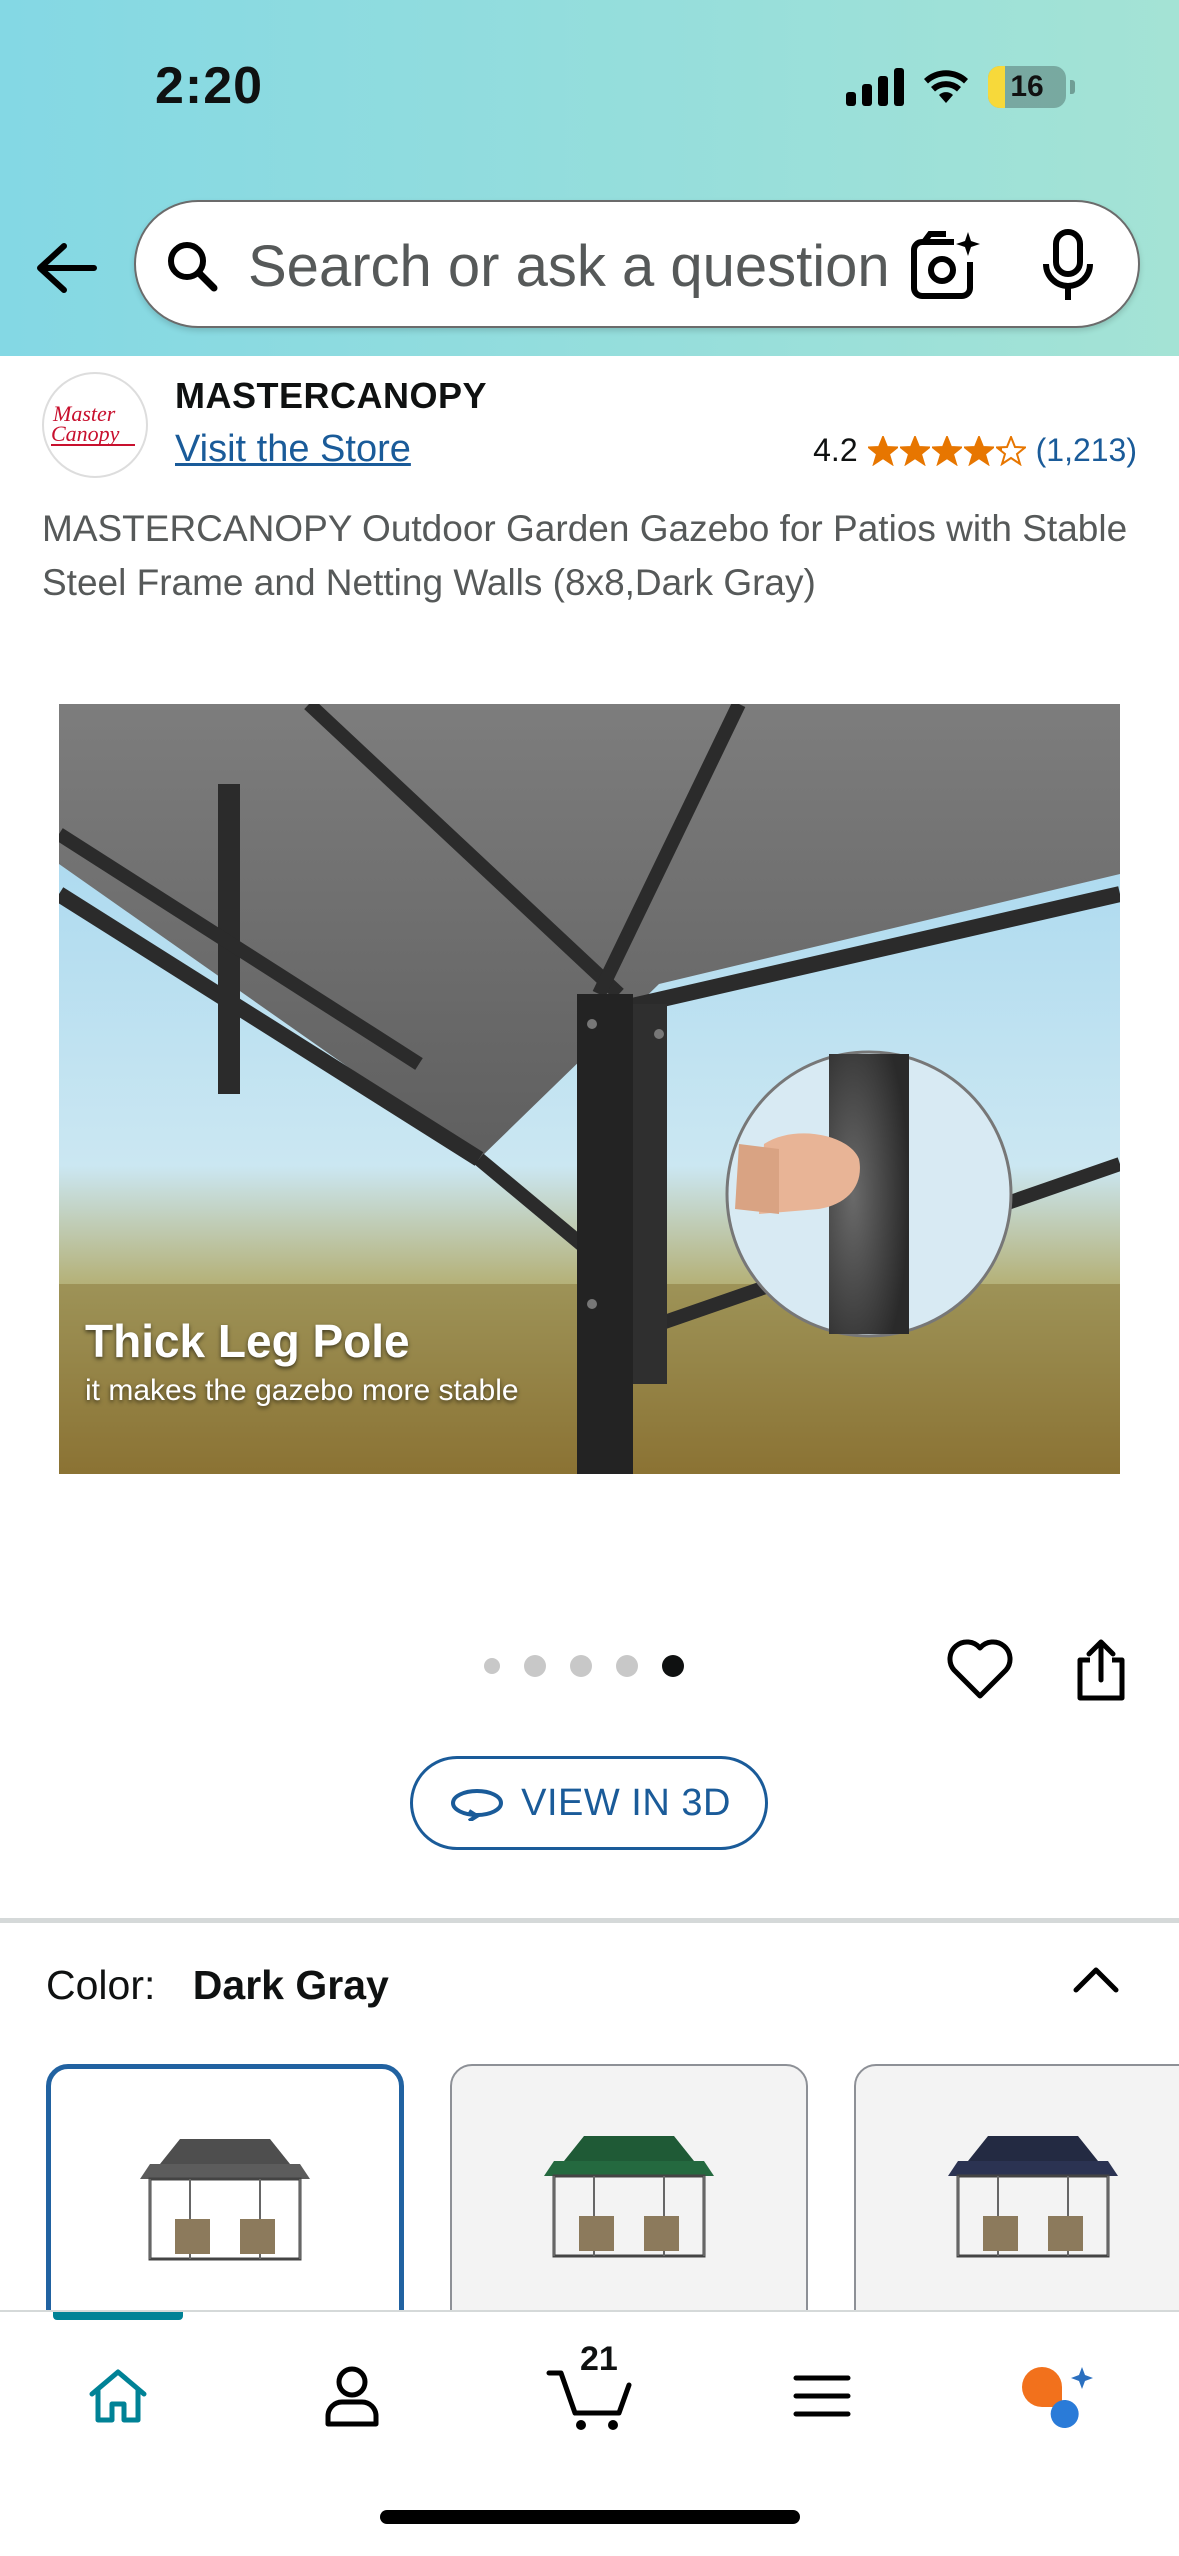 The height and width of the screenshot is (2556, 1179). I want to click on battery-level: 16, so click(1027, 86).